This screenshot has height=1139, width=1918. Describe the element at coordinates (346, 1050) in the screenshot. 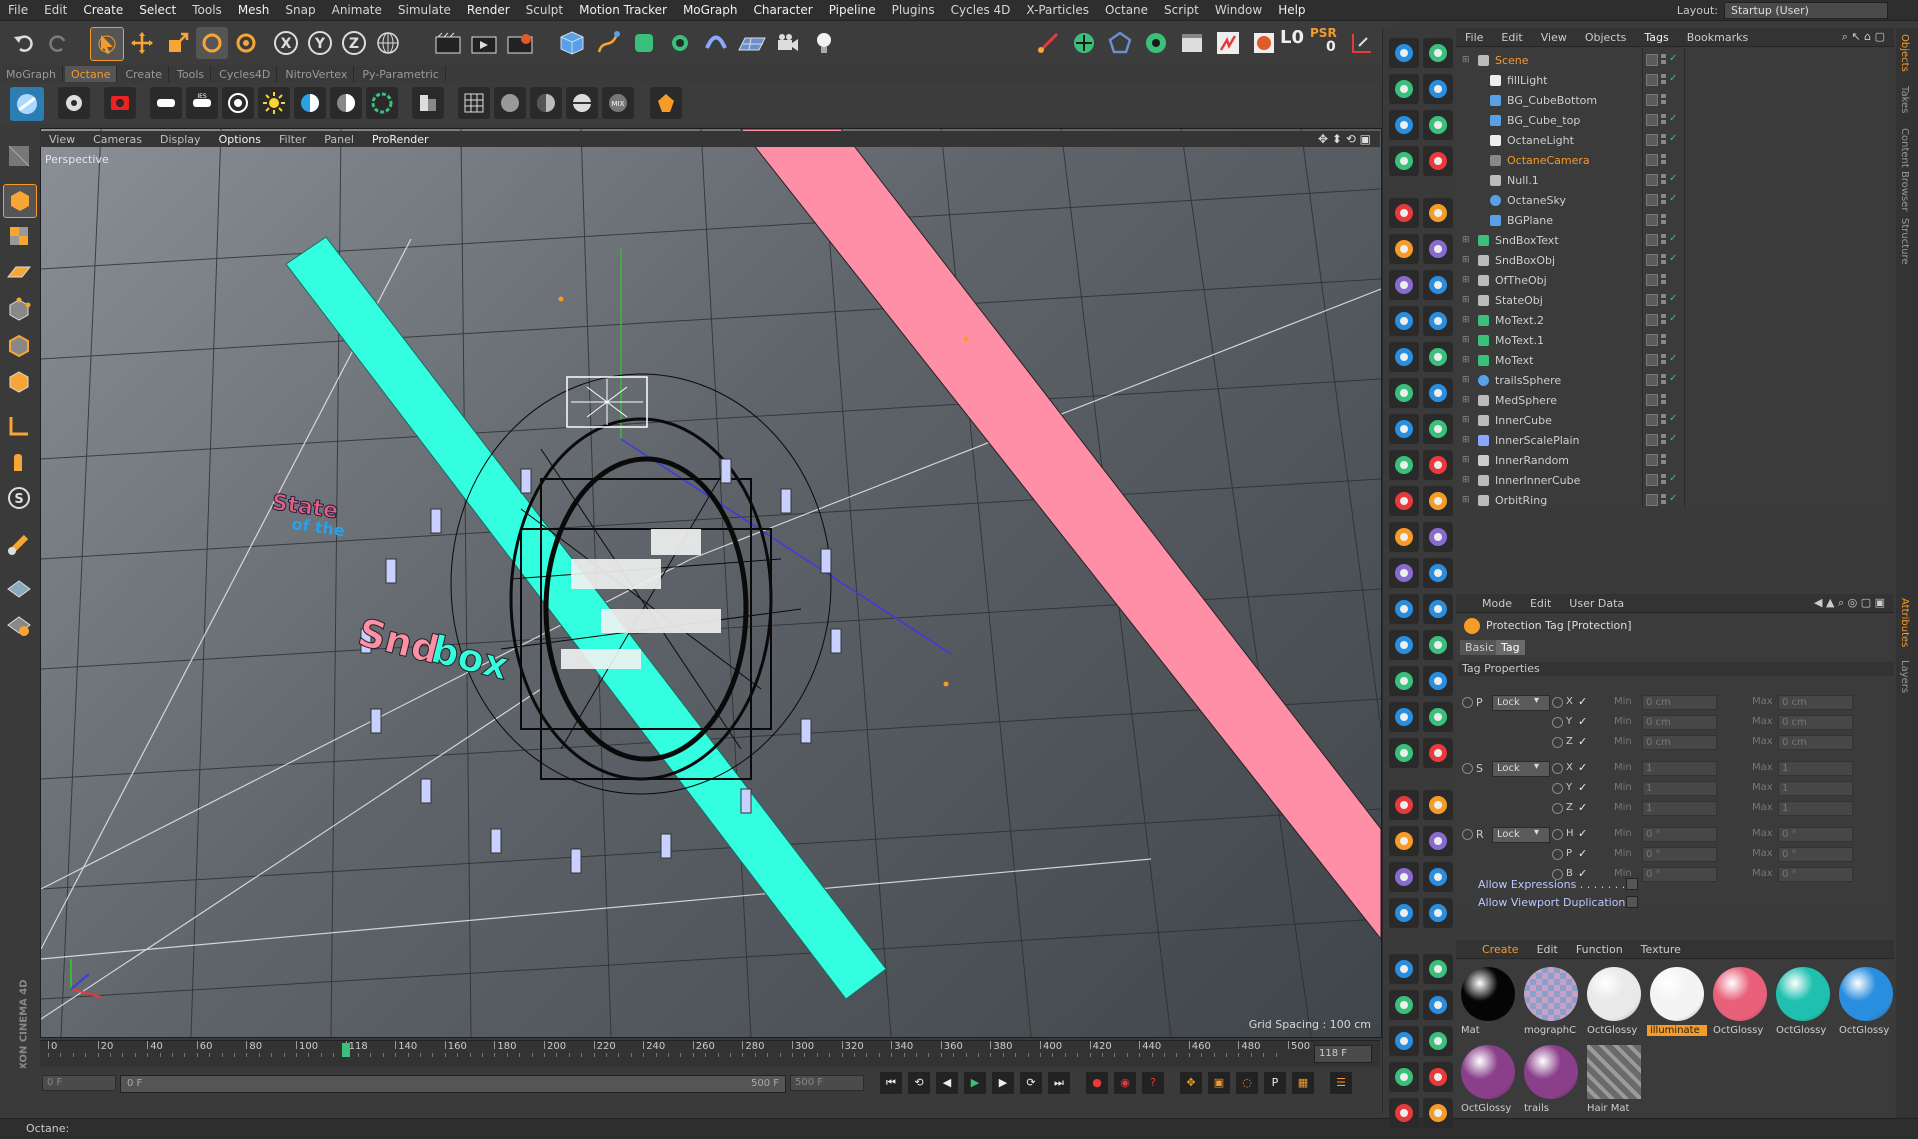

I see `current-frame-marker` at that location.